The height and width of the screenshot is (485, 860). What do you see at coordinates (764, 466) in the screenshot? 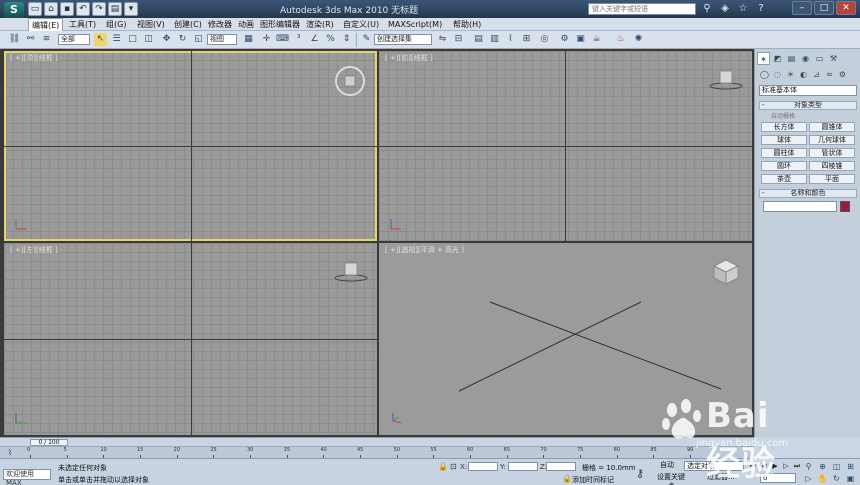
I see `previous-frame-icon: ◀` at bounding box center [764, 466].